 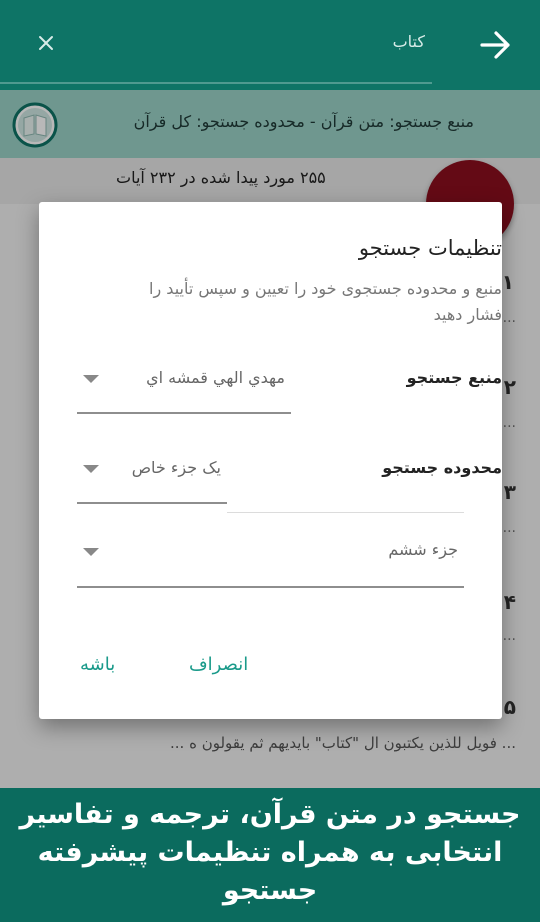 I want to click on search-input-underline, so click(x=216, y=83).